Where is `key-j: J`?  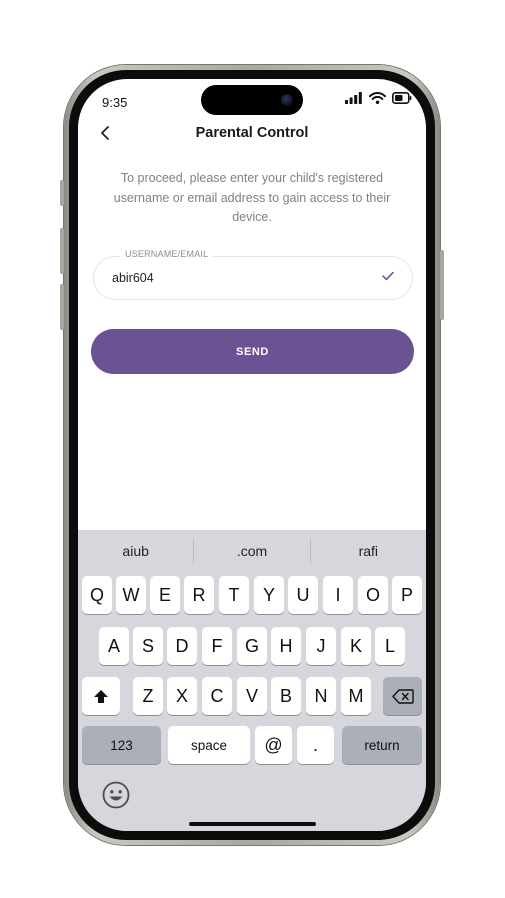 key-j: J is located at coordinates (321, 646).